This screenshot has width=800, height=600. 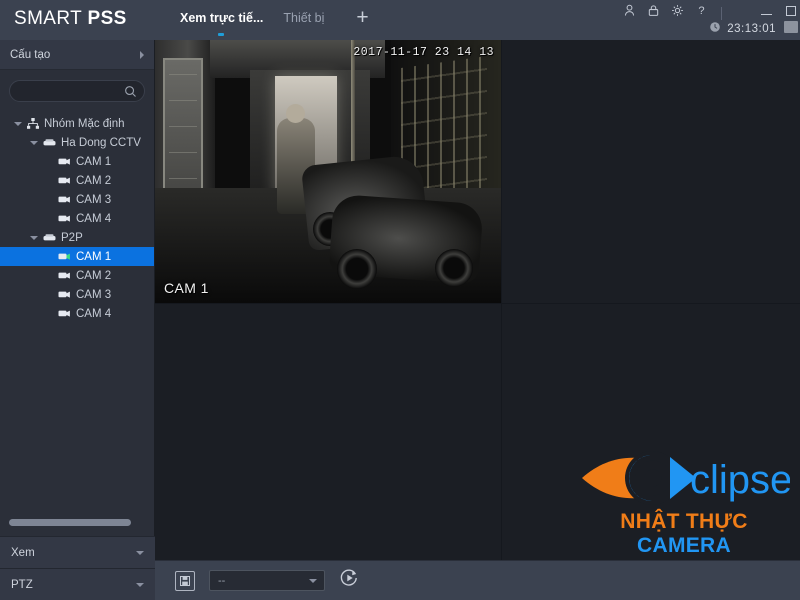 What do you see at coordinates (721, 13) in the screenshot?
I see `divider` at bounding box center [721, 13].